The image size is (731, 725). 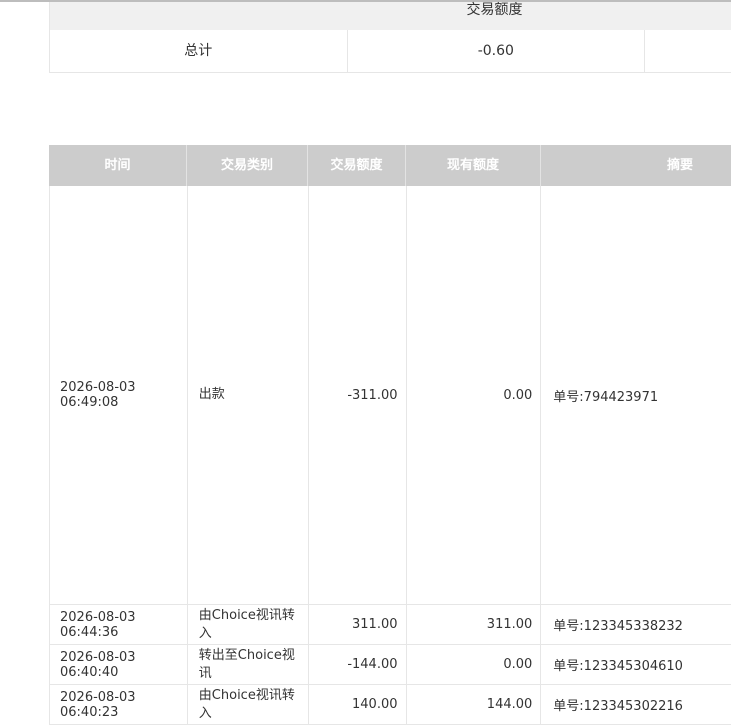 I want to click on summary-header: 交易额度, so click(x=390, y=16).